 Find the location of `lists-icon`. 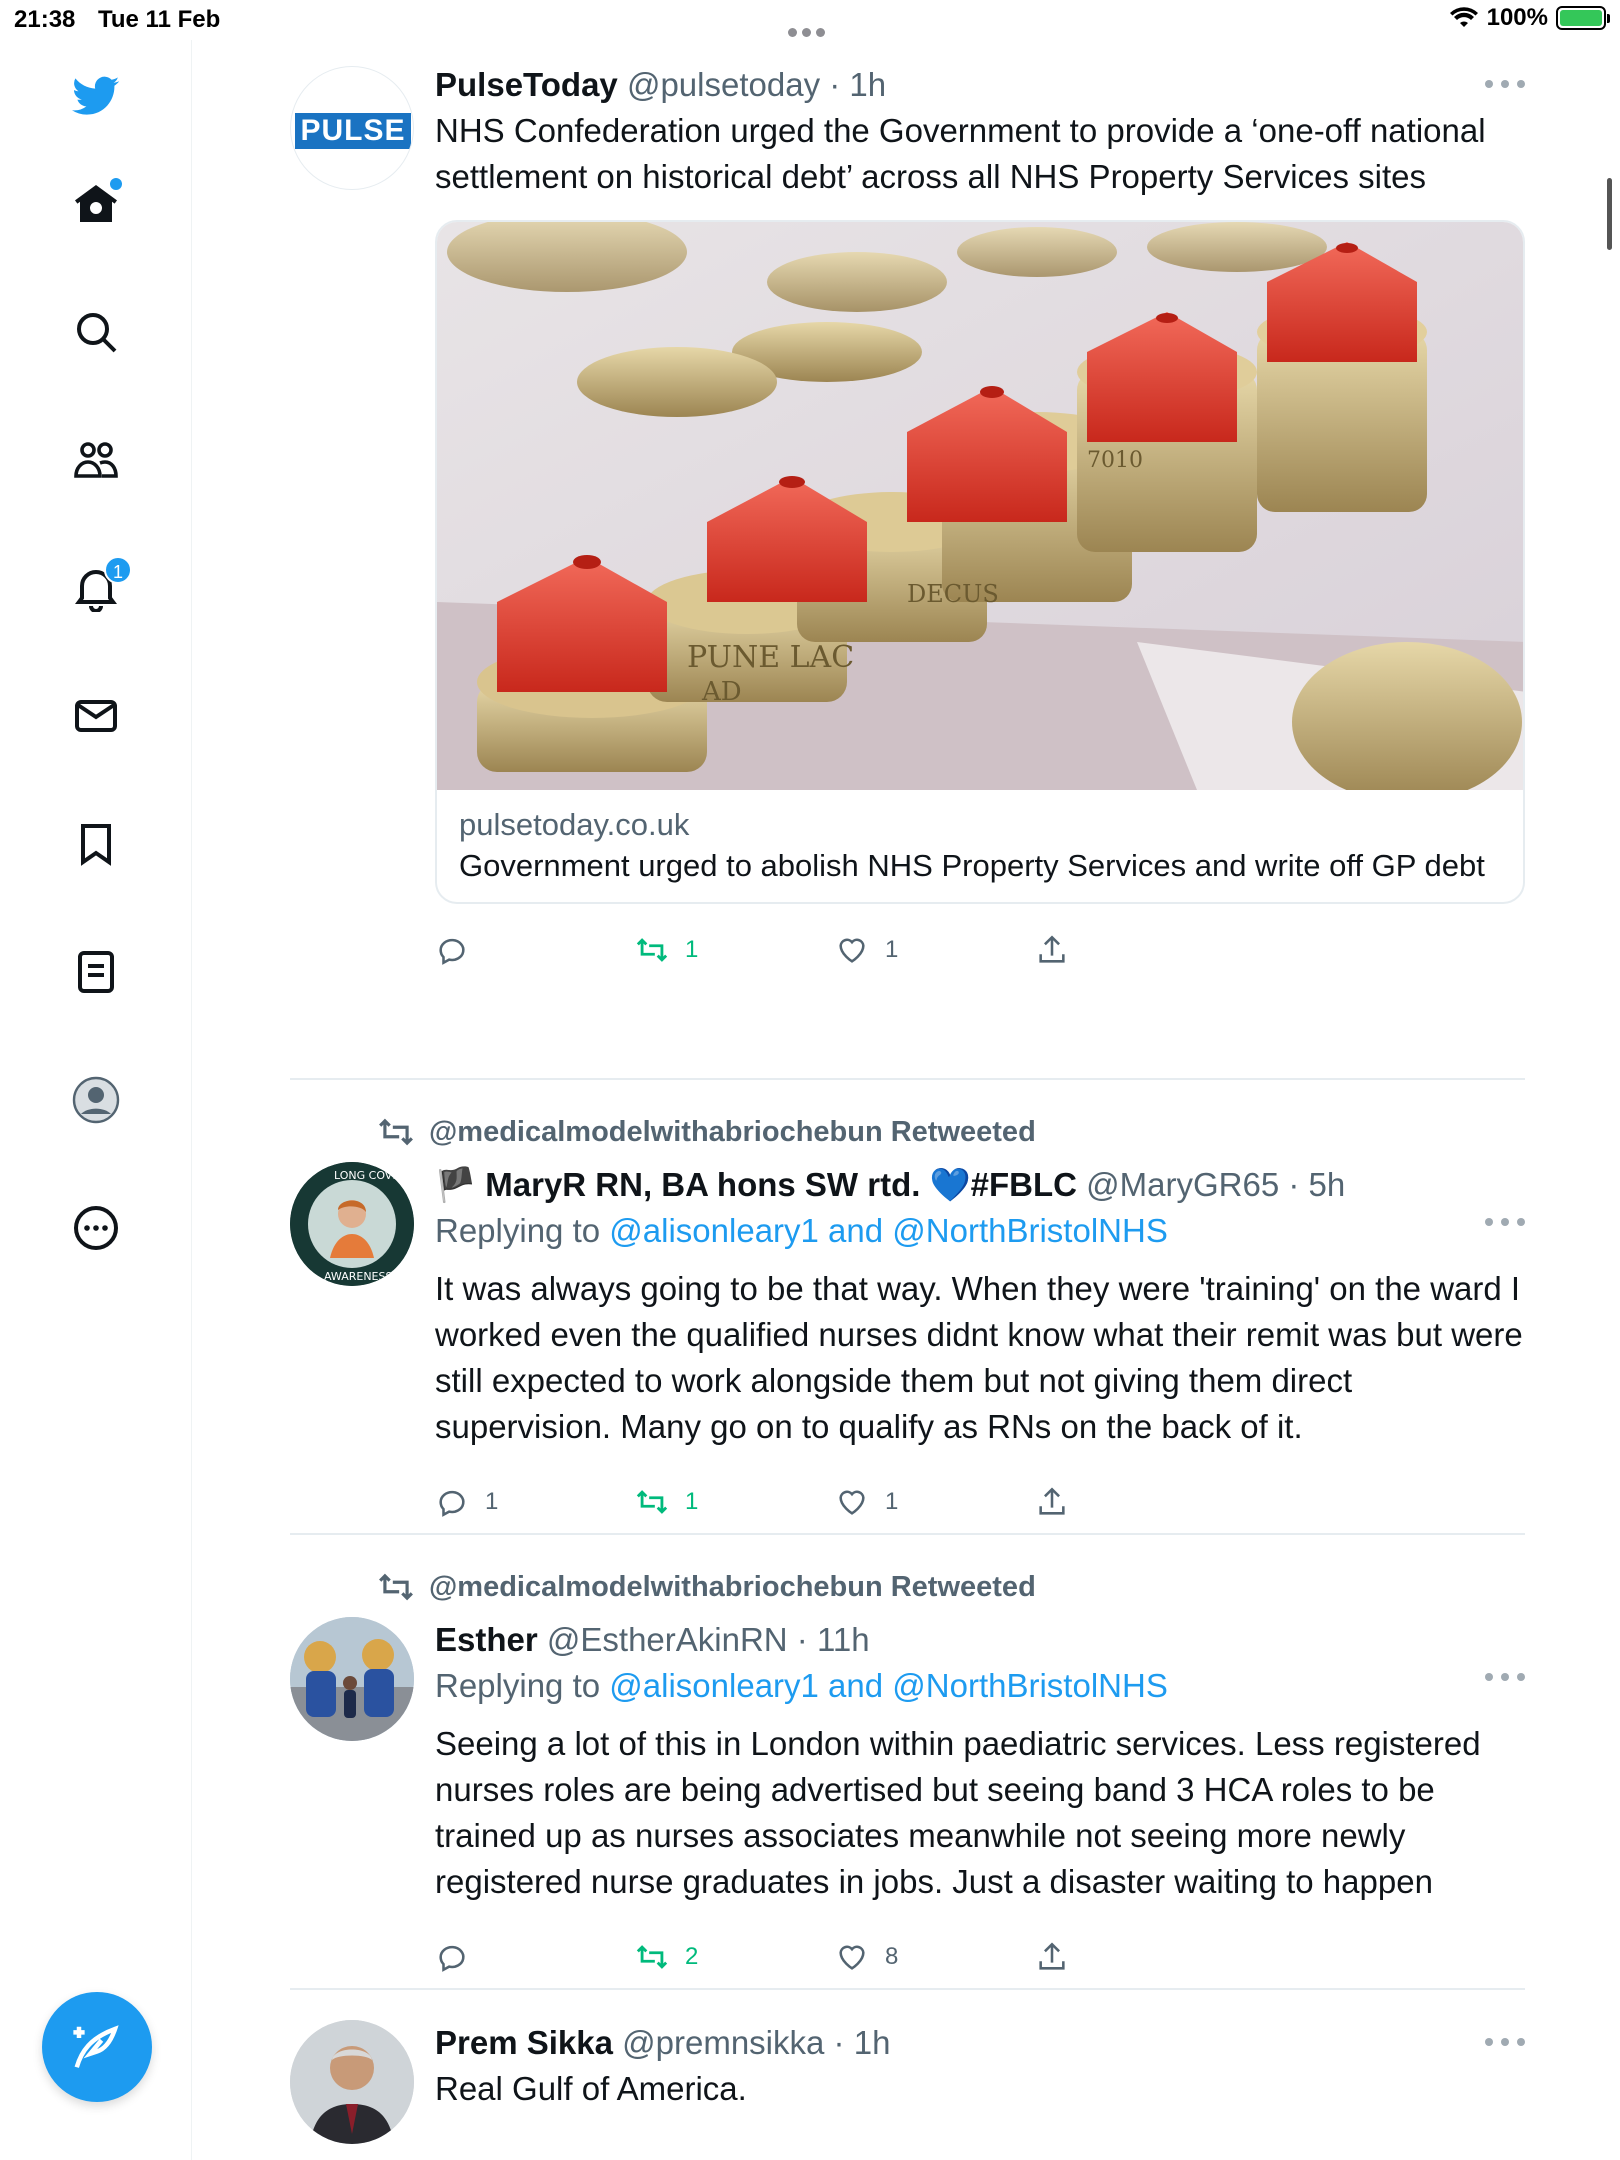

lists-icon is located at coordinates (96, 972).